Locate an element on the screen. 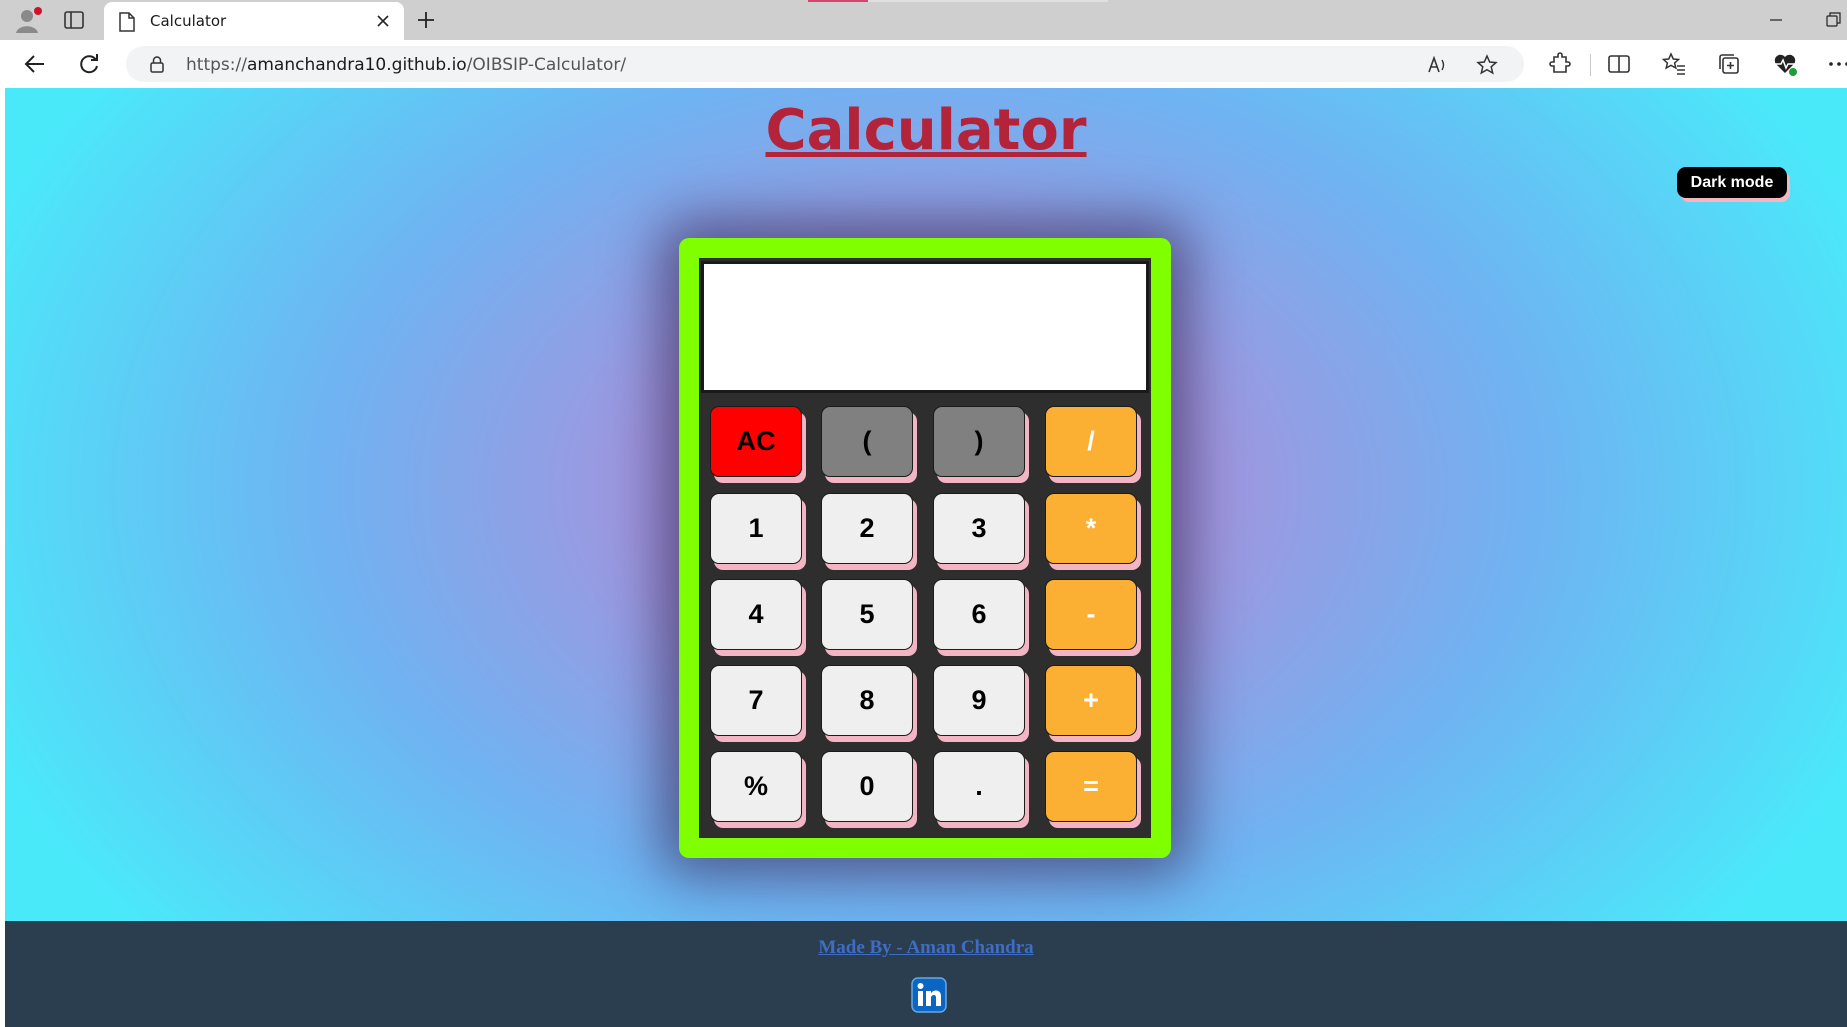  multiply-button: * is located at coordinates (1091, 528).